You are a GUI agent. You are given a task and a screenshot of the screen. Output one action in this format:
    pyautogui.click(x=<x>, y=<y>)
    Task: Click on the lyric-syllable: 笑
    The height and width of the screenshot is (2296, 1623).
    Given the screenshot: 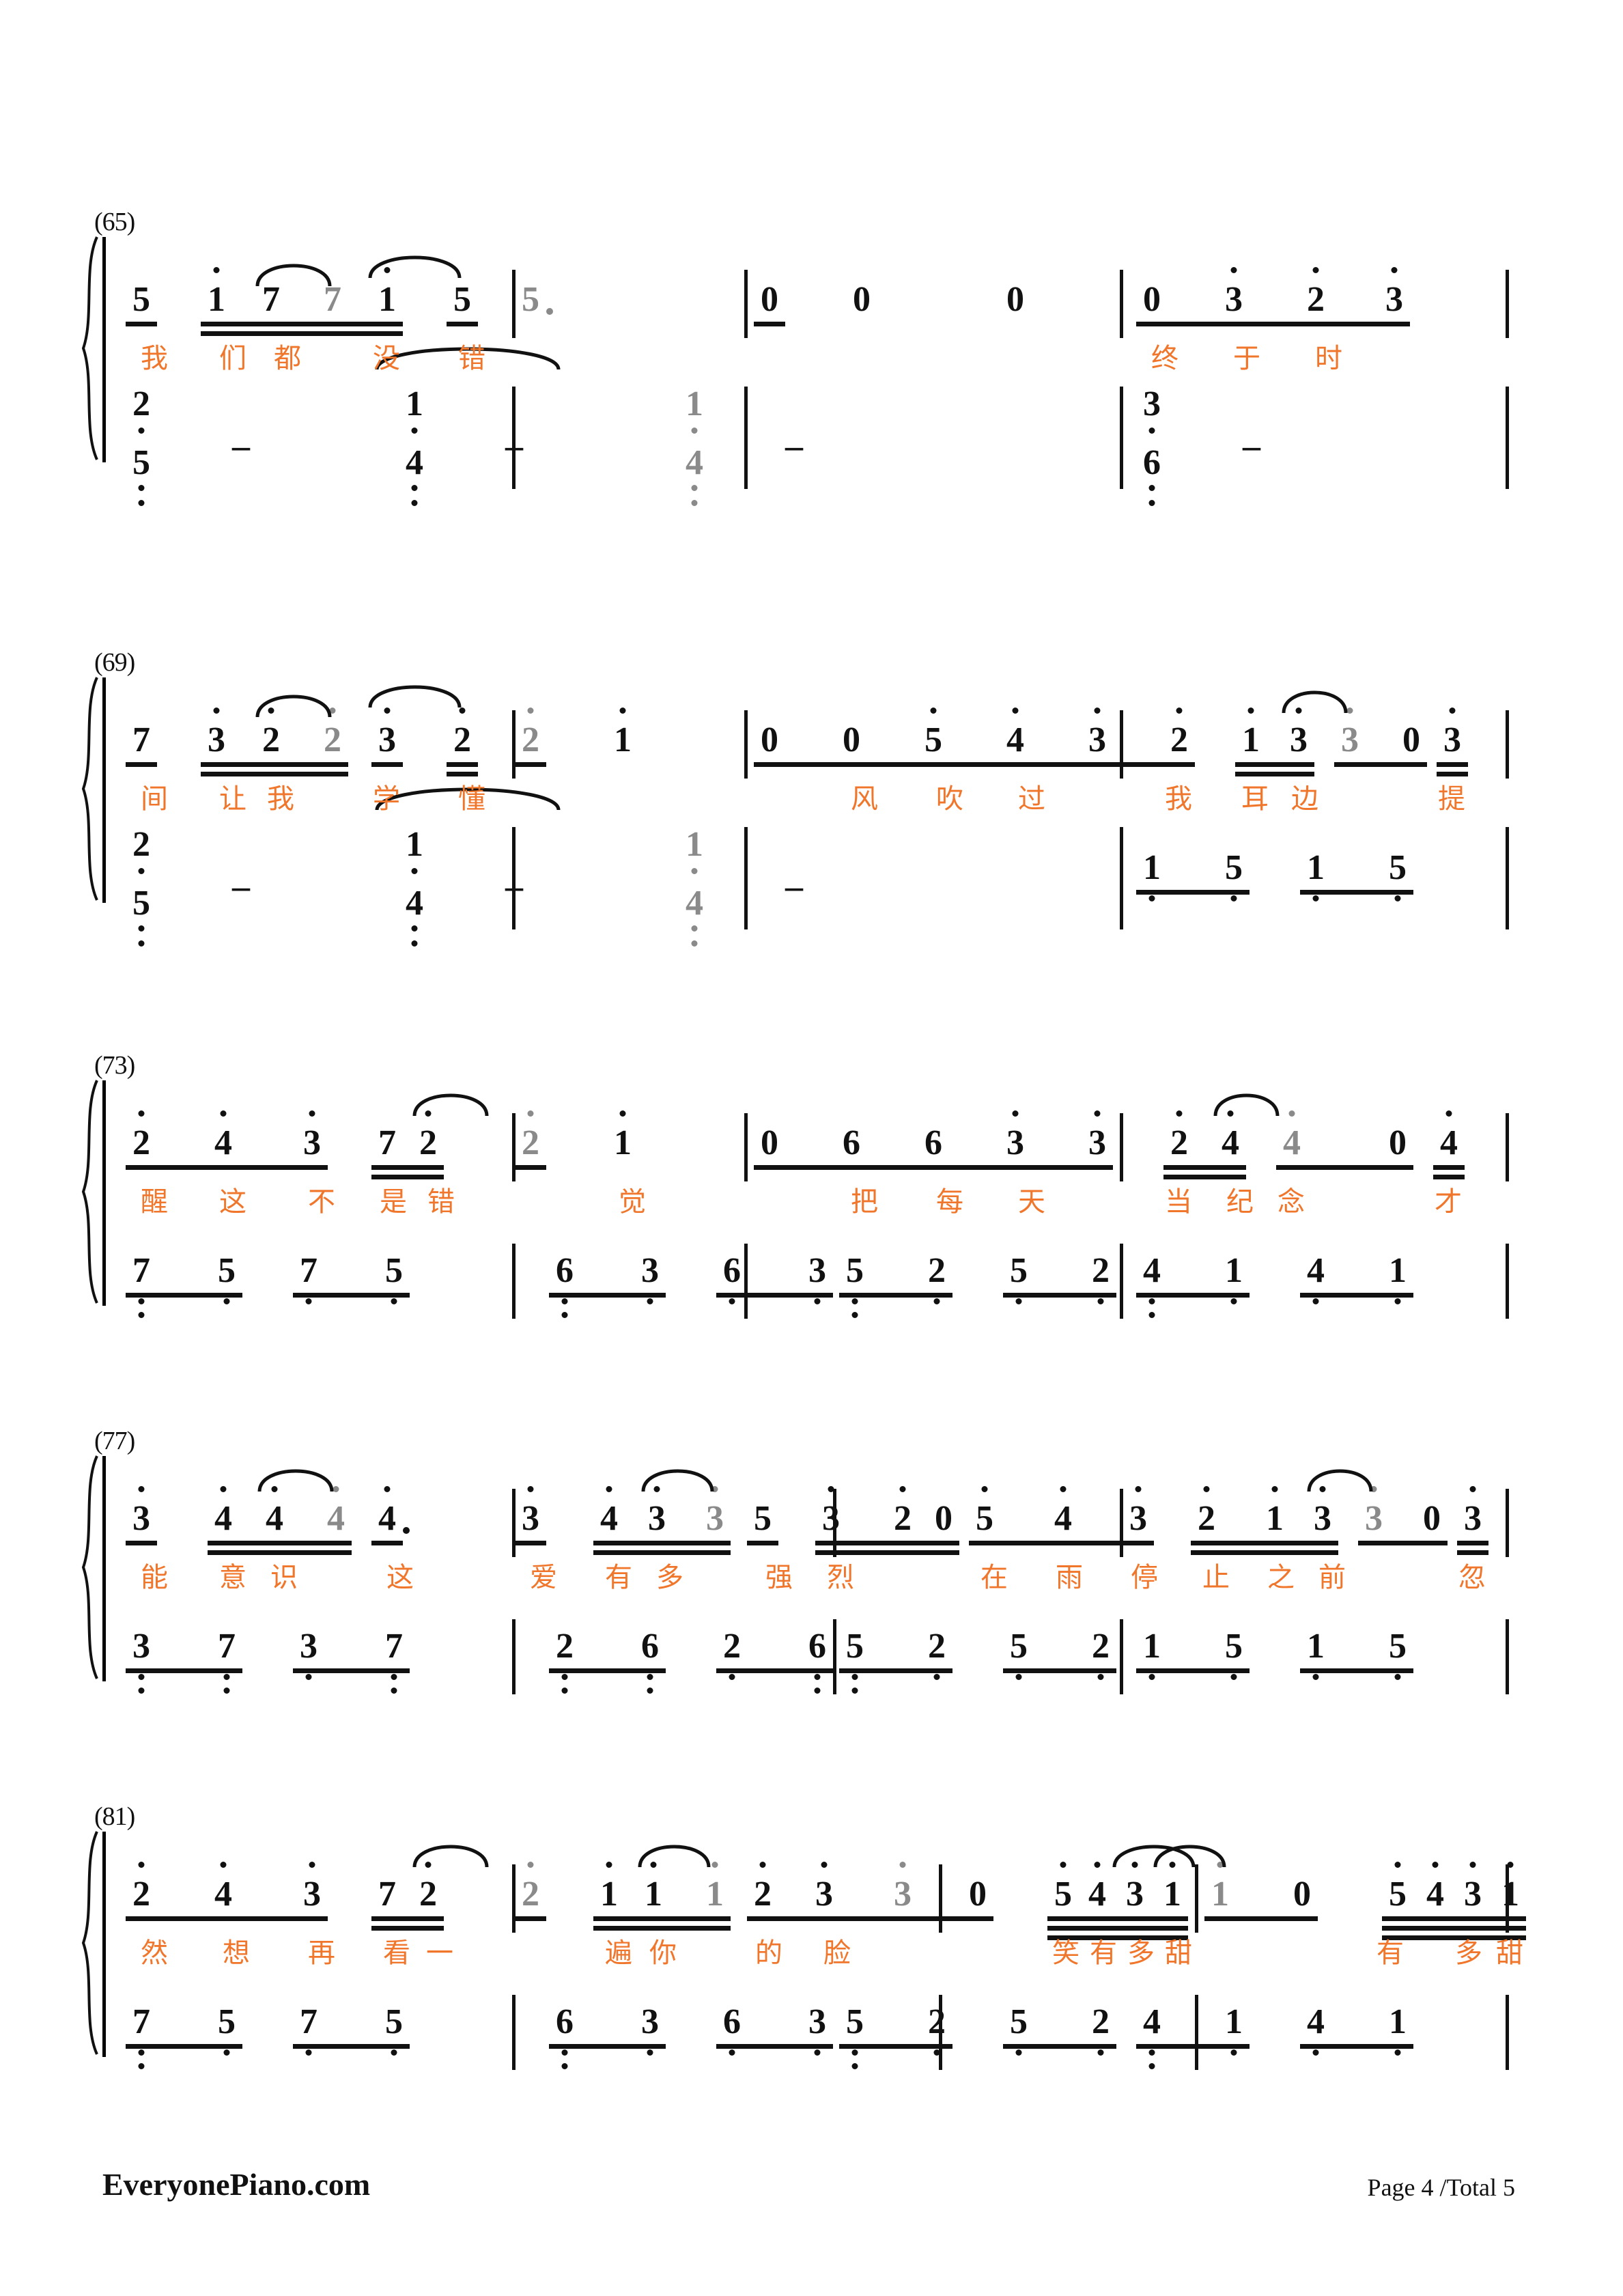 What is the action you would take?
    pyautogui.click(x=1065, y=1953)
    